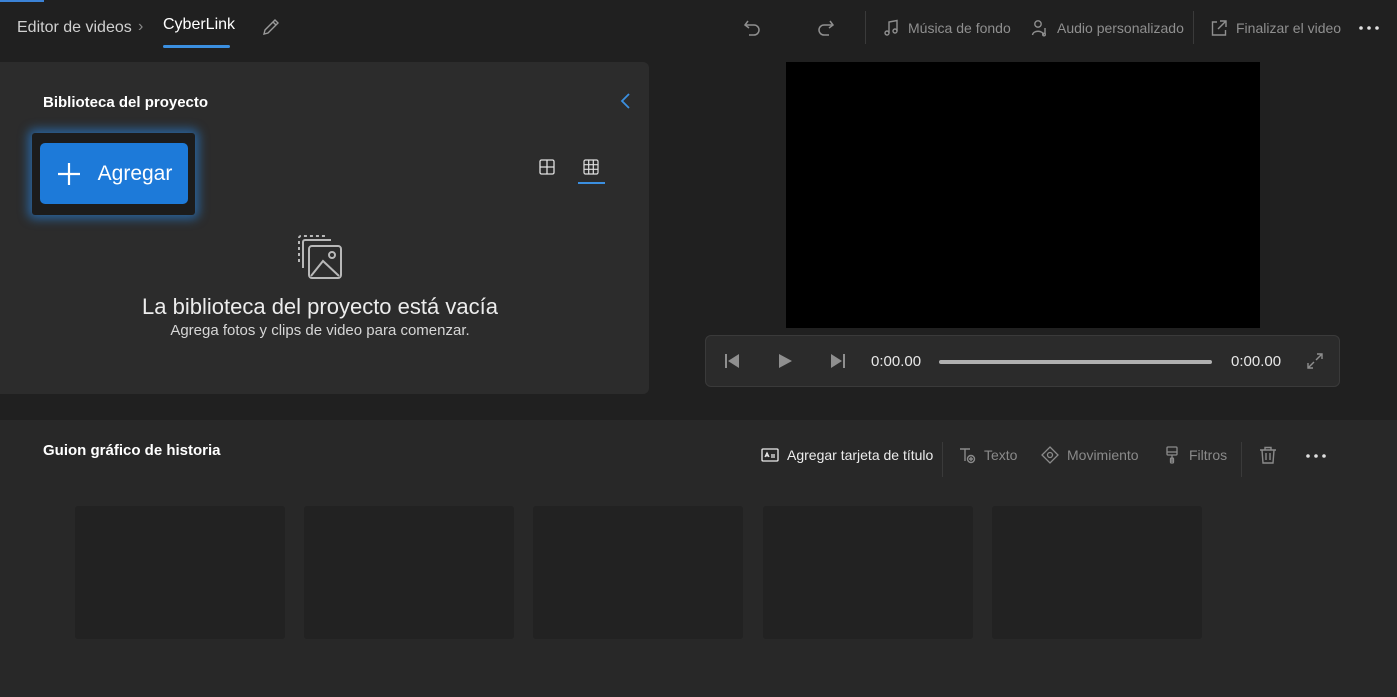 This screenshot has height=697, width=1397. I want to click on add-title-card-button: Agregar tarjeta de título, so click(847, 455).